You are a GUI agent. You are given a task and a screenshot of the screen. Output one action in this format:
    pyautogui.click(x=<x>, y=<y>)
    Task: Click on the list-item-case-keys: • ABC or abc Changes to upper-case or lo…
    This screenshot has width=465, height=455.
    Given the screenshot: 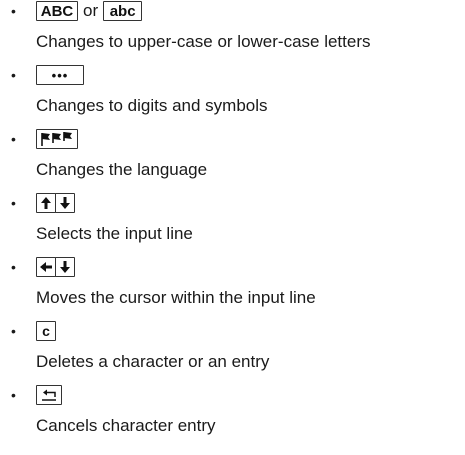 What is the action you would take?
    pyautogui.click(x=232, y=32)
    